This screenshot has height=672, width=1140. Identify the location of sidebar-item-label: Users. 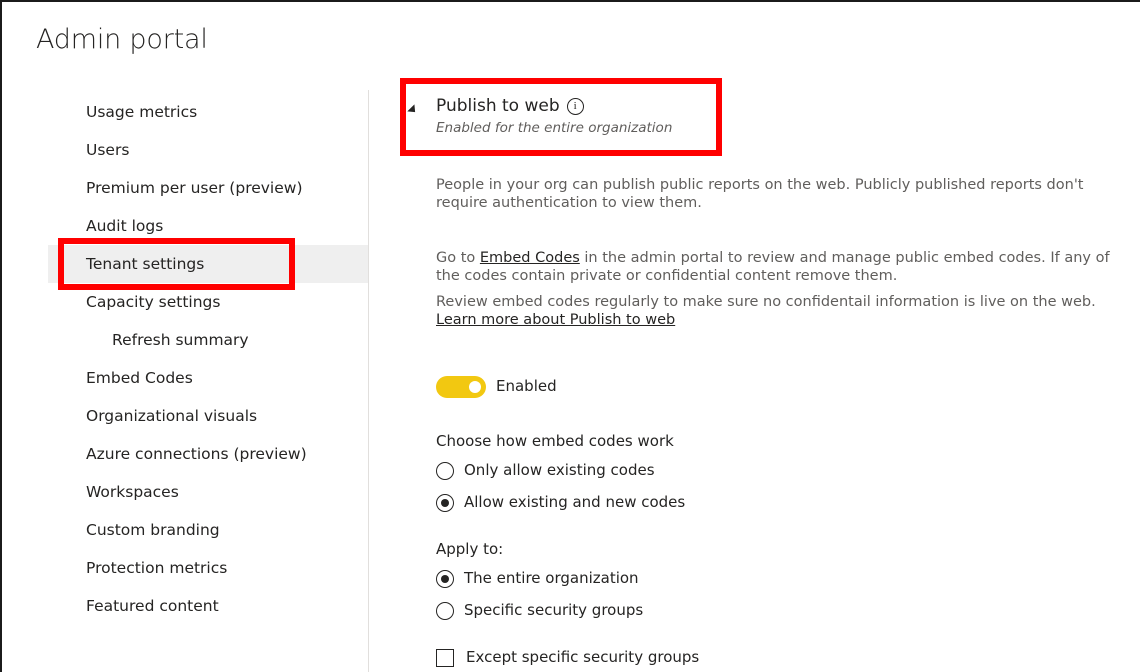
(108, 150).